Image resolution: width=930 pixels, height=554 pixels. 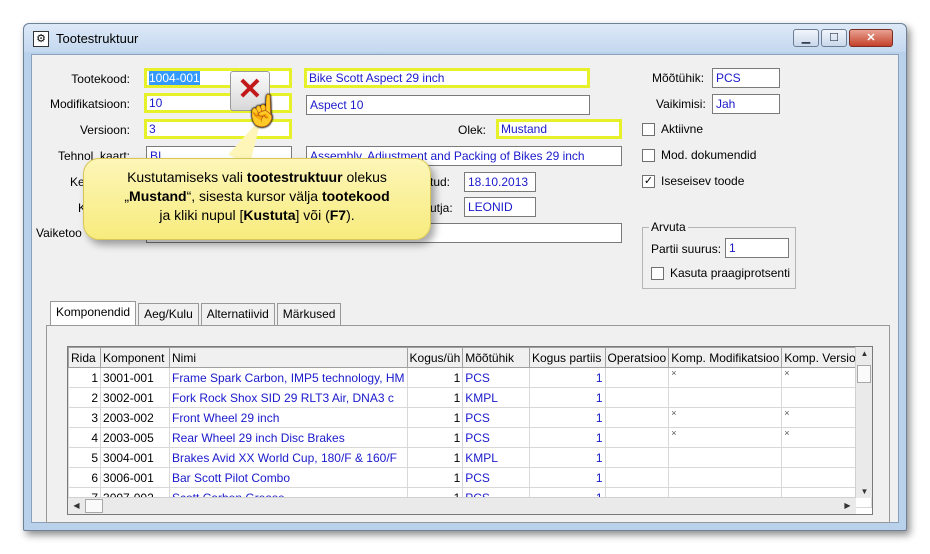 What do you see at coordinates (863, 422) in the screenshot?
I see `vertical-scrollbar: ▲ ▼` at bounding box center [863, 422].